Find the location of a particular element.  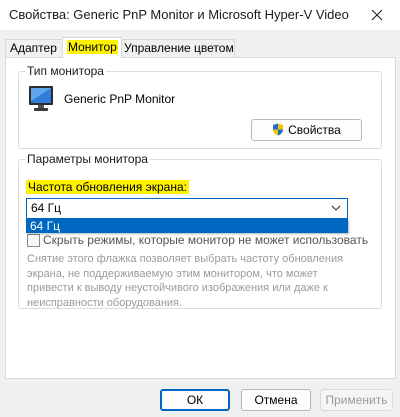

tab-monitor: Монитор is located at coordinates (92, 47).